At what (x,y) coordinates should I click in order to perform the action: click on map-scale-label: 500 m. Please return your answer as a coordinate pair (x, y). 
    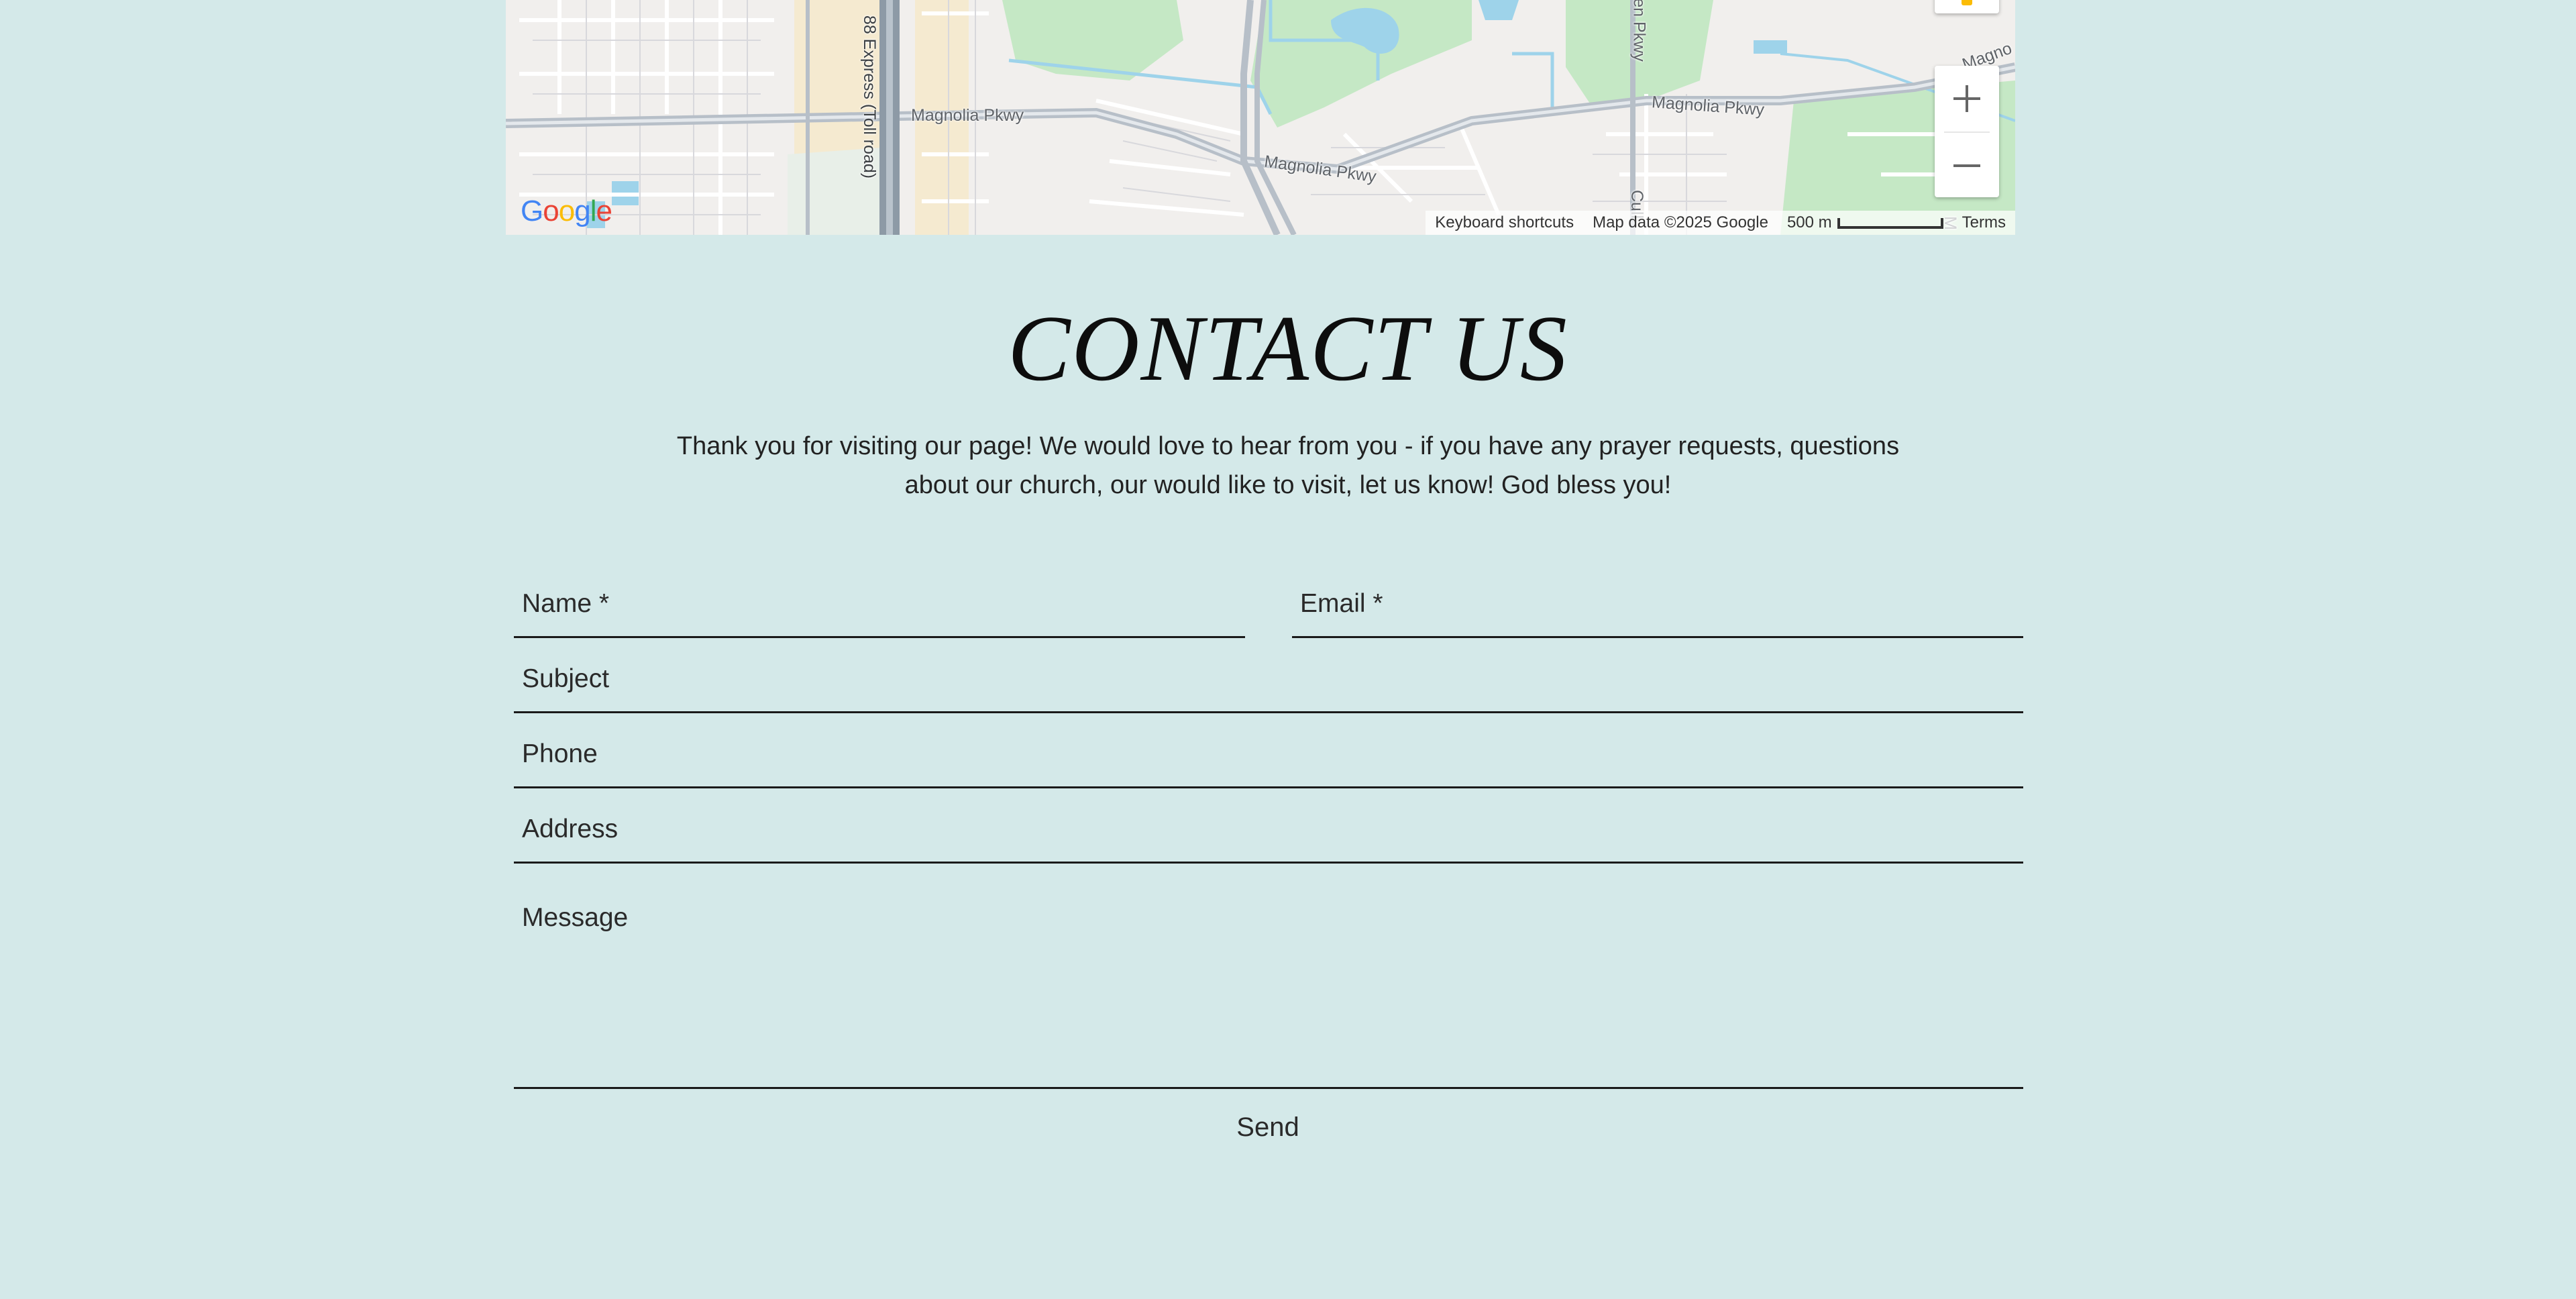
    Looking at the image, I should click on (1809, 222).